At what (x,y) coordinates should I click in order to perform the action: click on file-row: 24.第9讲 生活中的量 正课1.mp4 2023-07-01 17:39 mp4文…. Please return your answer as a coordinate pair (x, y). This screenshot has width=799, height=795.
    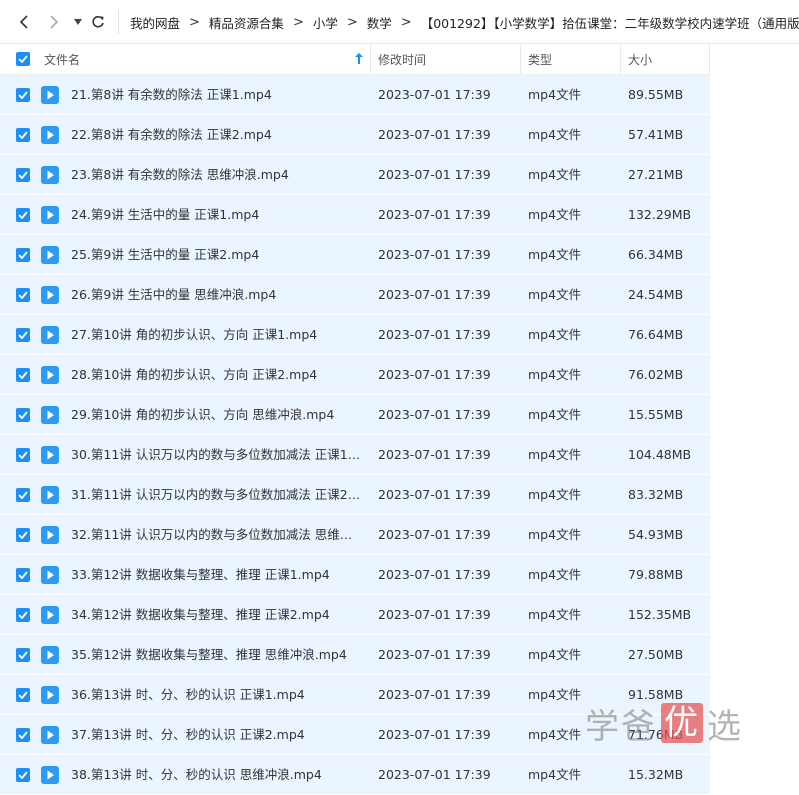
    Looking at the image, I should click on (355, 215).